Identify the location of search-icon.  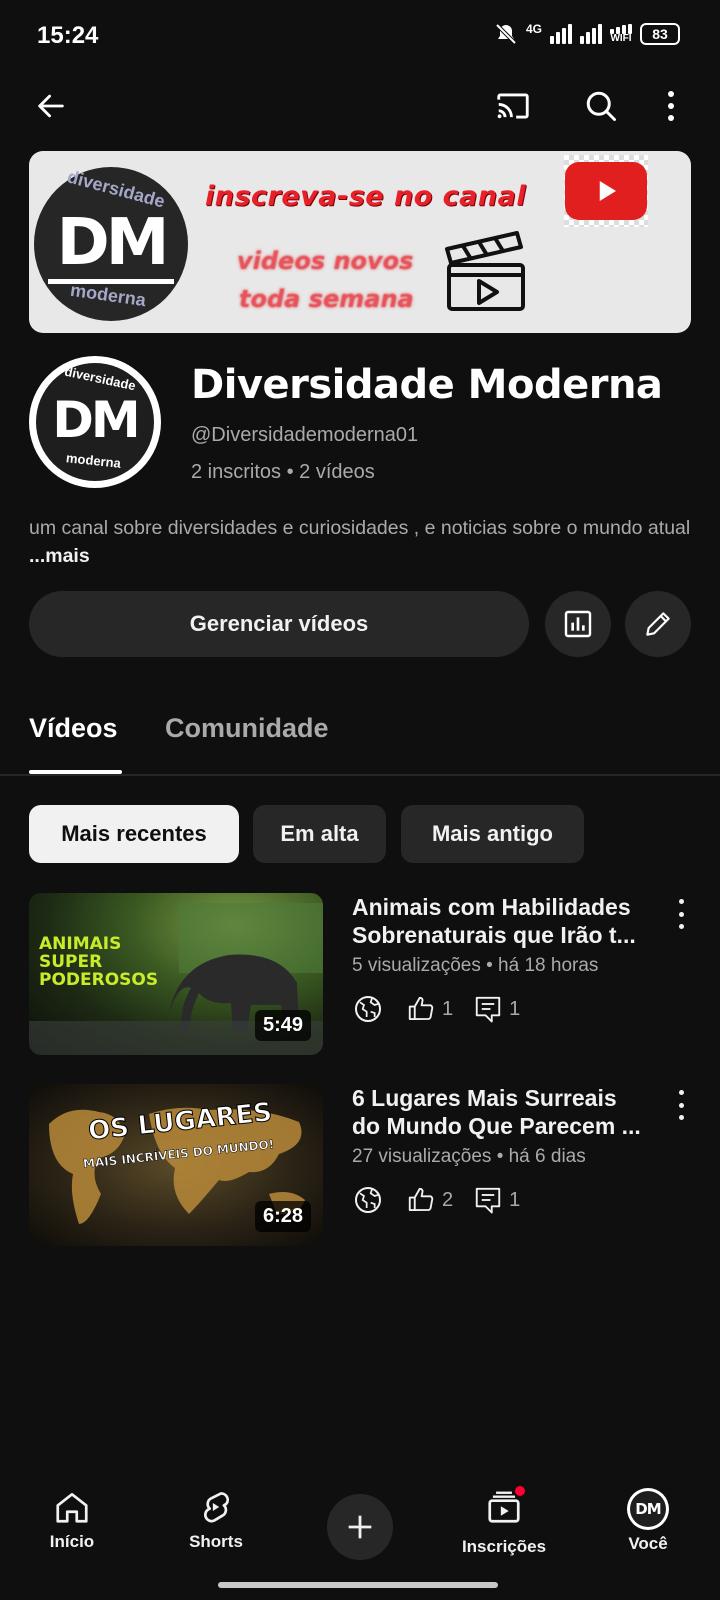
(601, 106).